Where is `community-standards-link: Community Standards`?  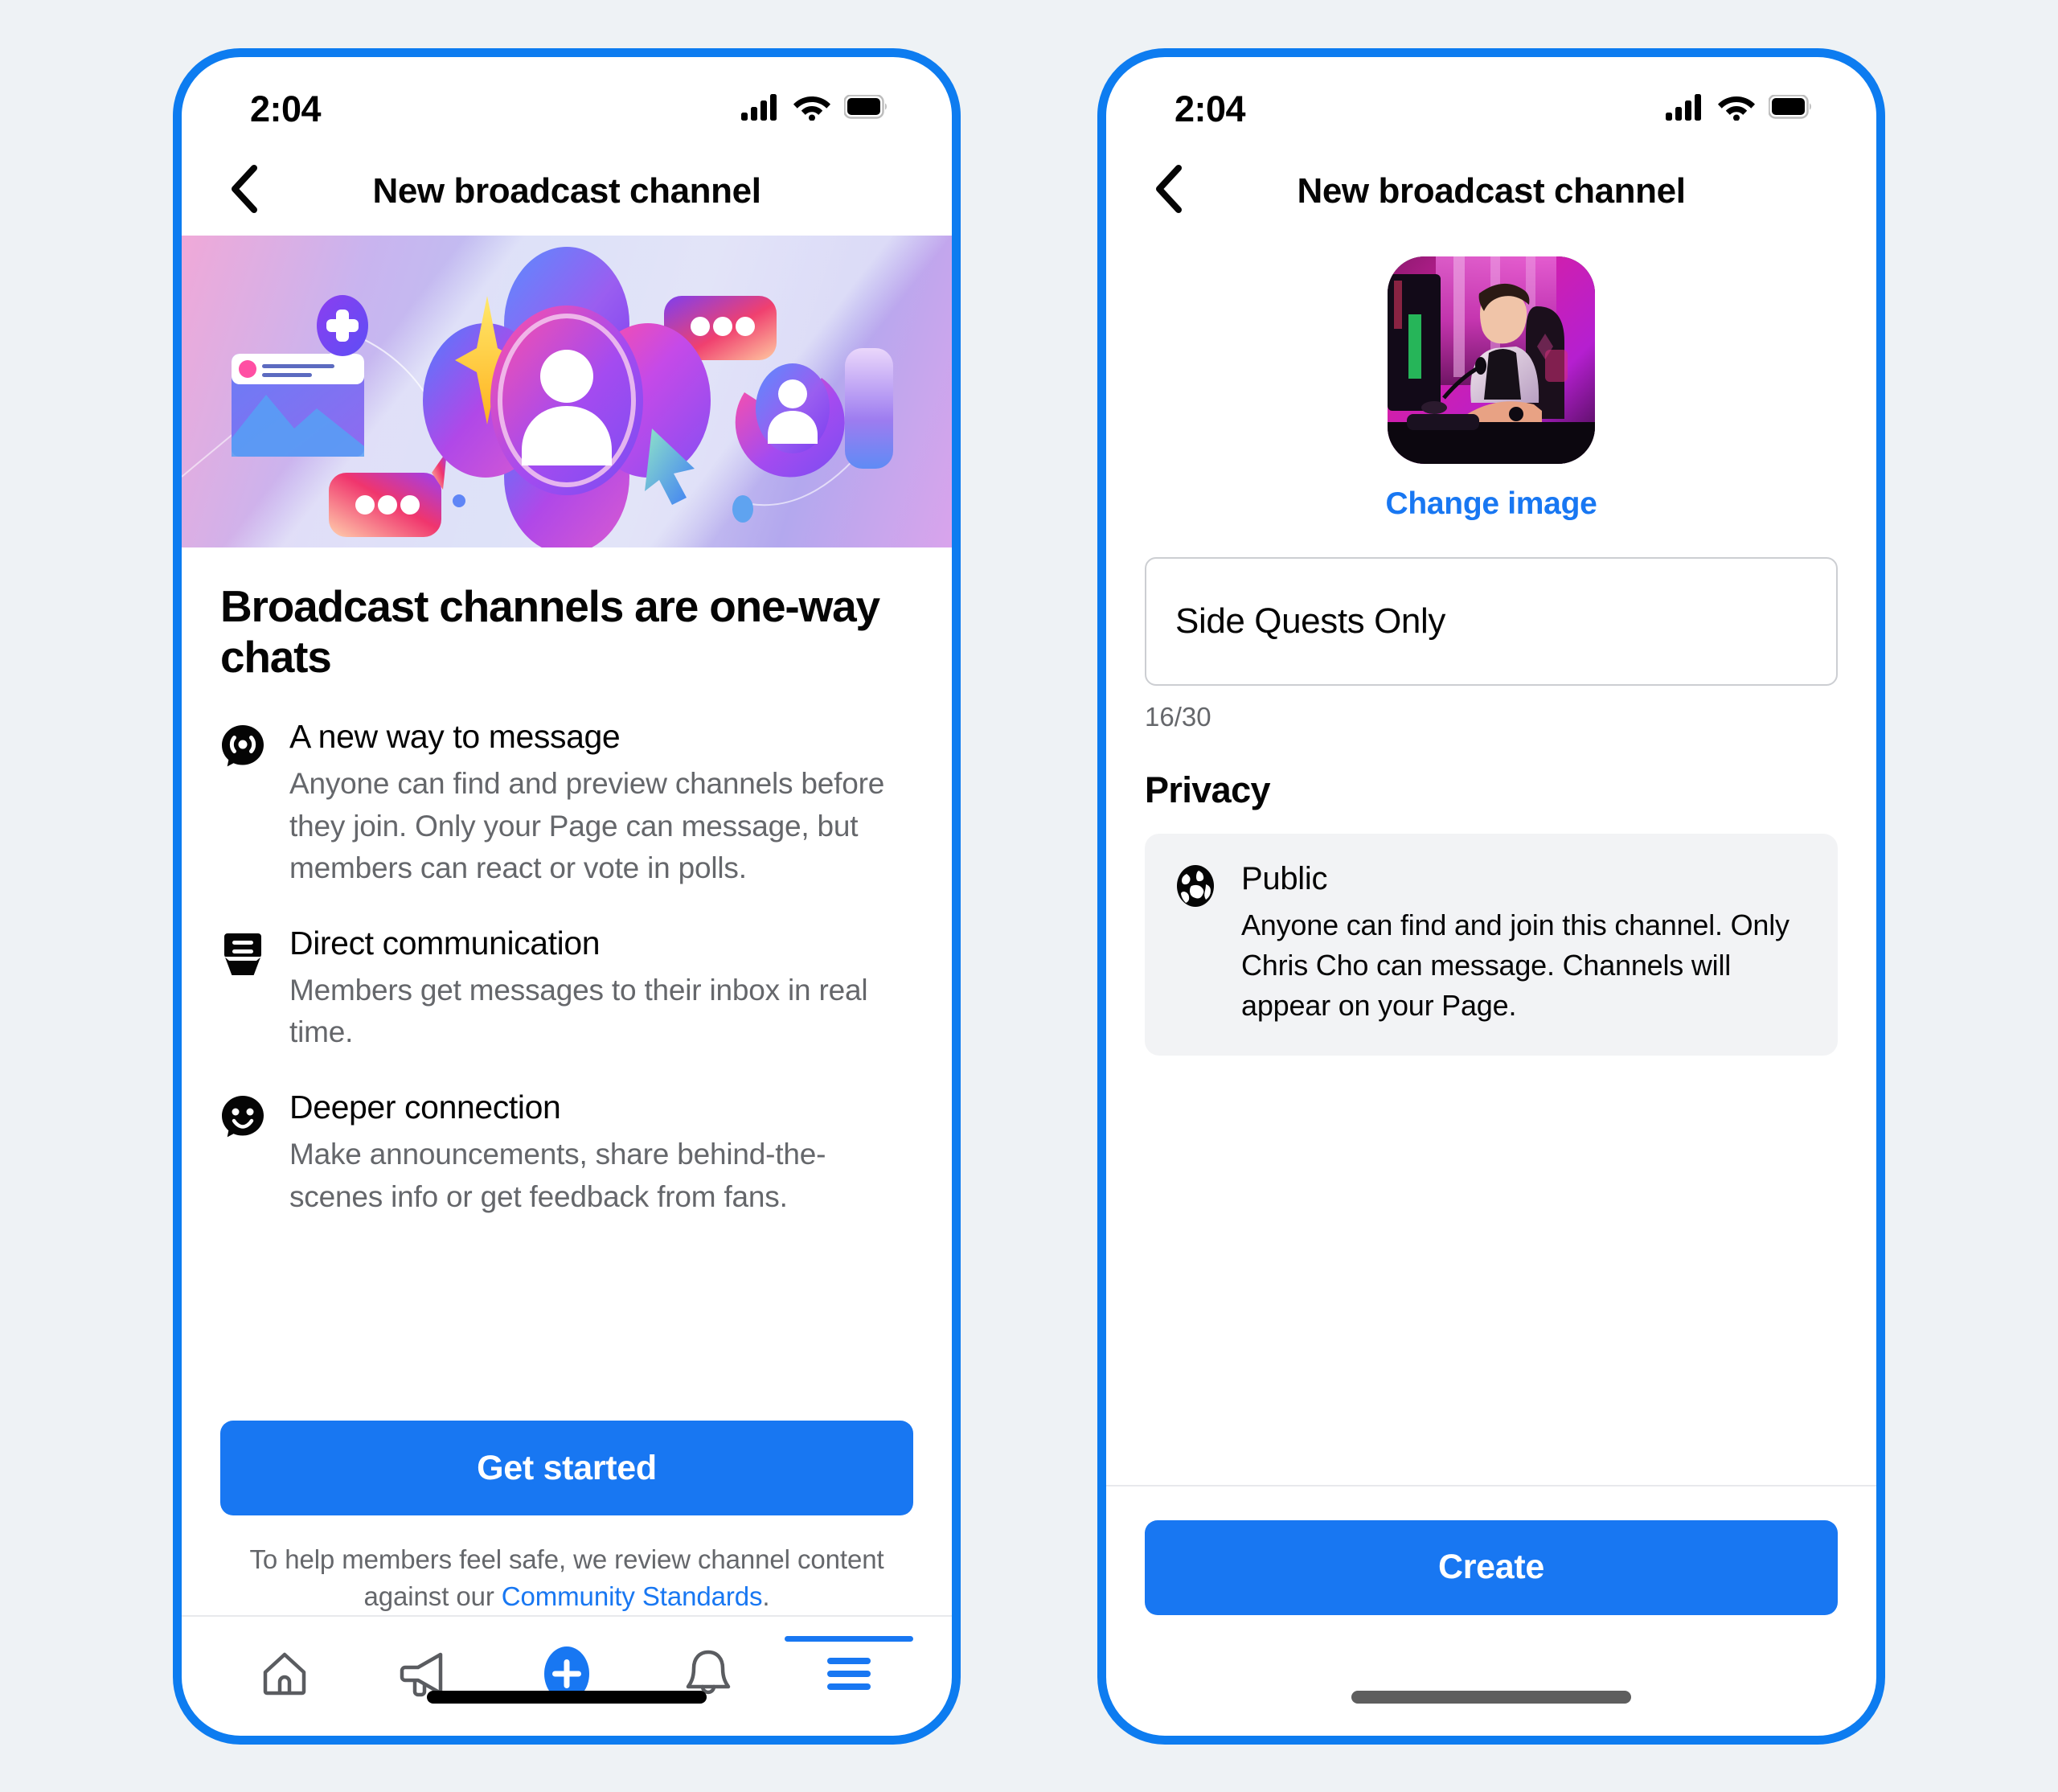
community-standards-link: Community Standards is located at coordinates (633, 1596).